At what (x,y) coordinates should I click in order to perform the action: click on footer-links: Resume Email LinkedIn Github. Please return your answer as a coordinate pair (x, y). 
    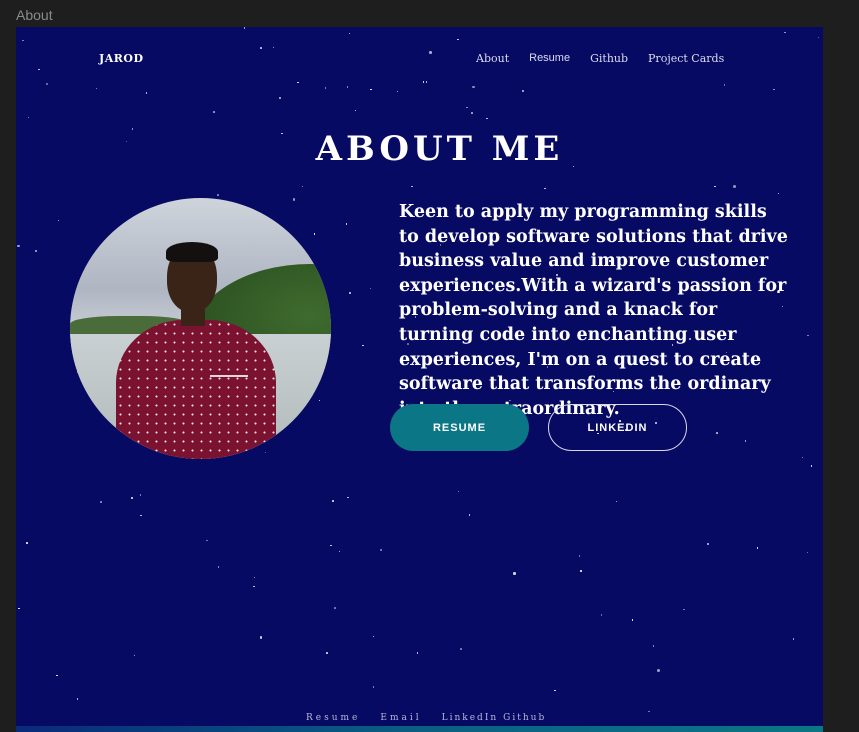
    Looking at the image, I should click on (428, 718).